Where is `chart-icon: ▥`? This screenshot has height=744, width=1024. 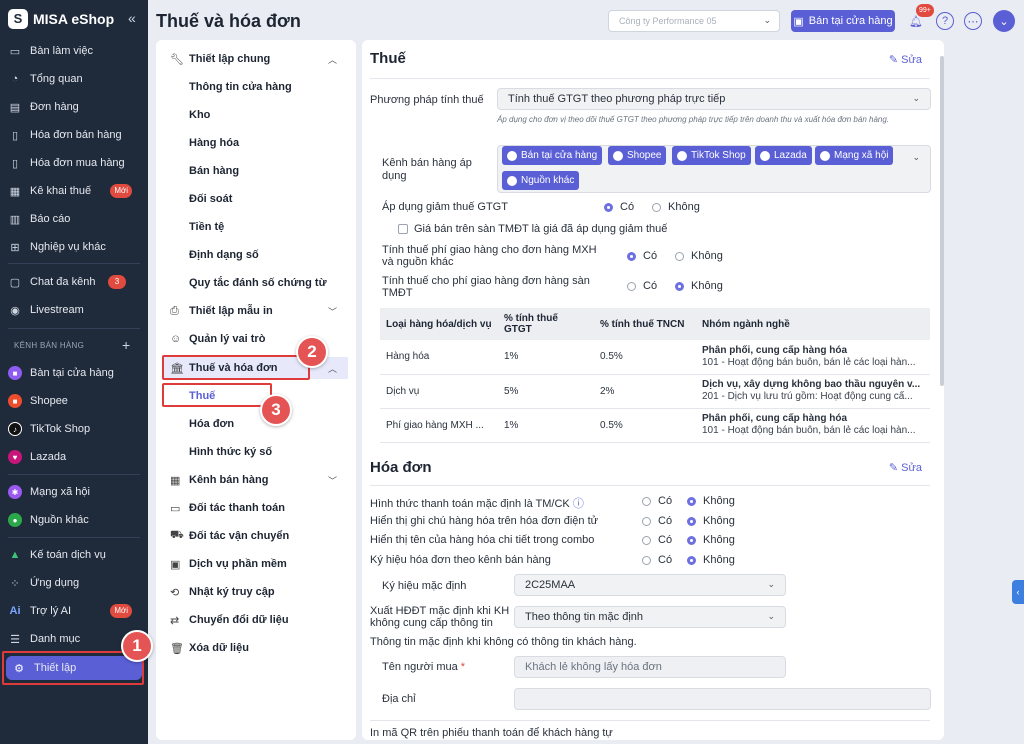
chart-icon: ▥ is located at coordinates (15, 219).